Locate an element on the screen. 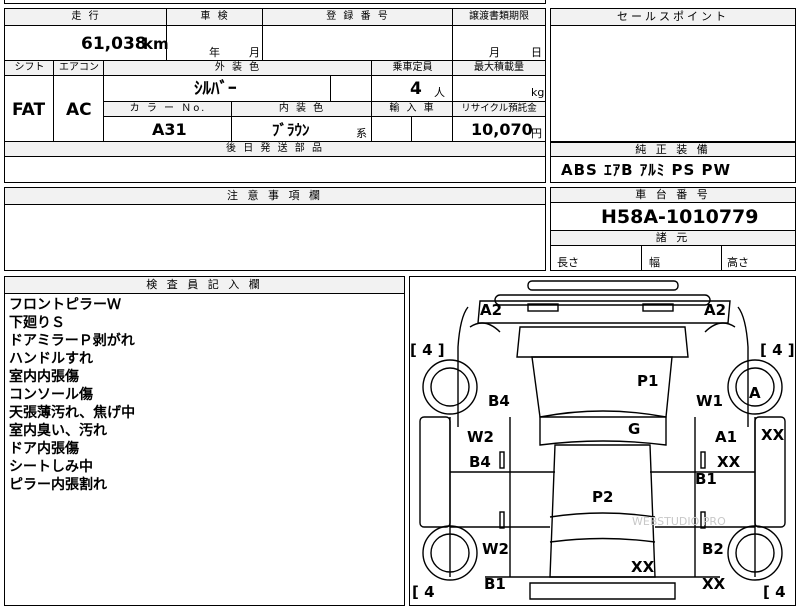 The image size is (800, 606). mark-b1-bottom: B1 is located at coordinates (495, 584).